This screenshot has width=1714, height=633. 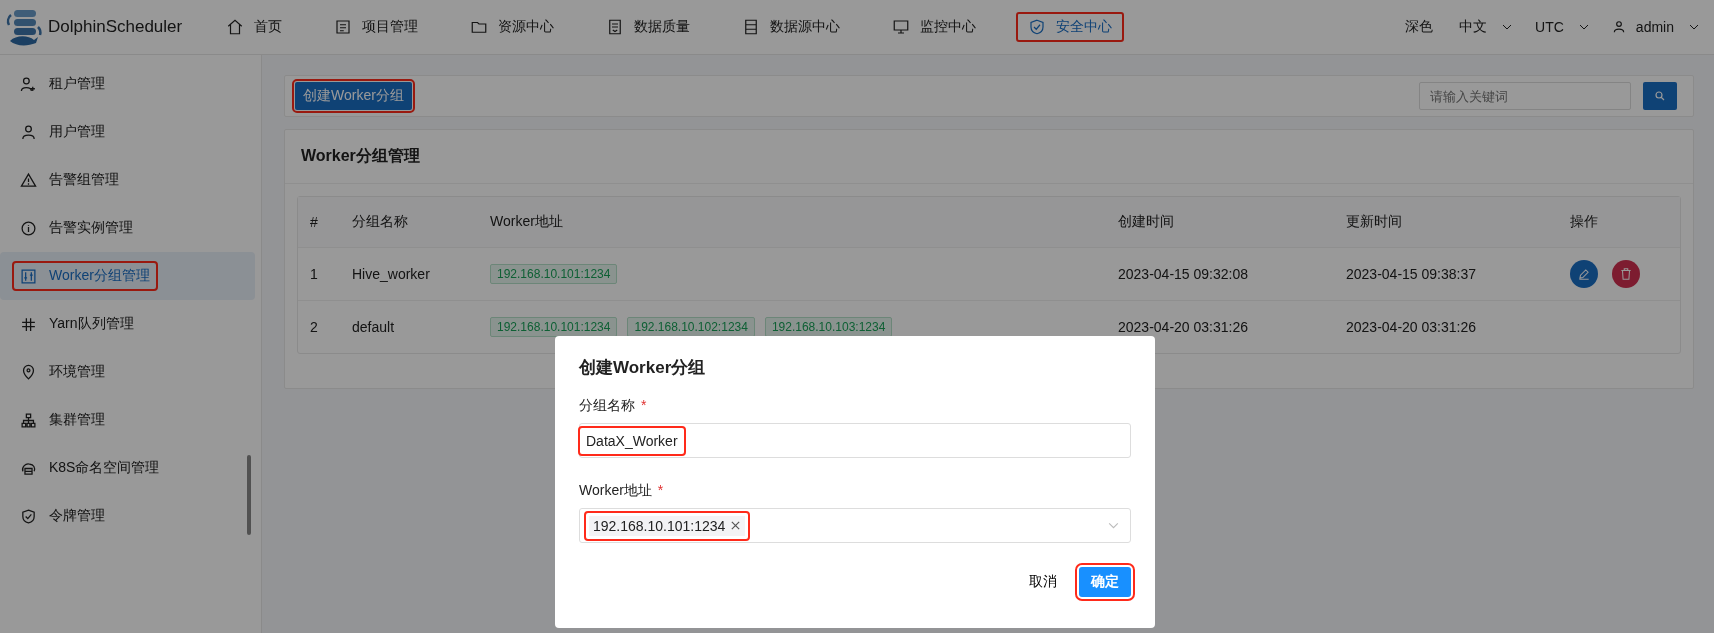 I want to click on field-label: 分组名称, so click(x=607, y=406).